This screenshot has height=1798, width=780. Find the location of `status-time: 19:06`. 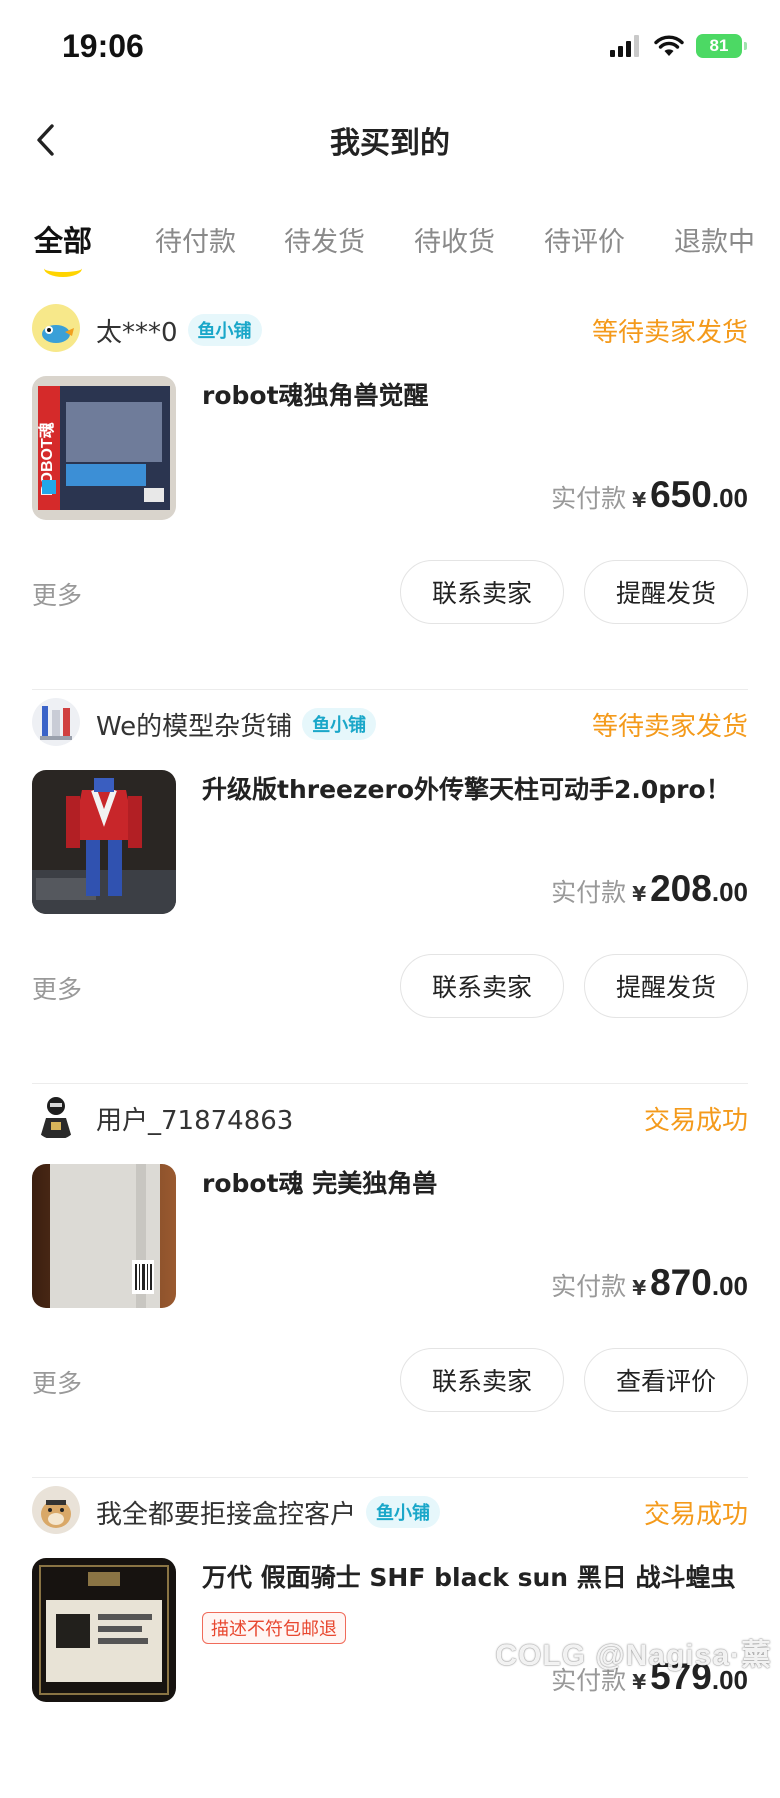

status-time: 19:06 is located at coordinates (103, 46).